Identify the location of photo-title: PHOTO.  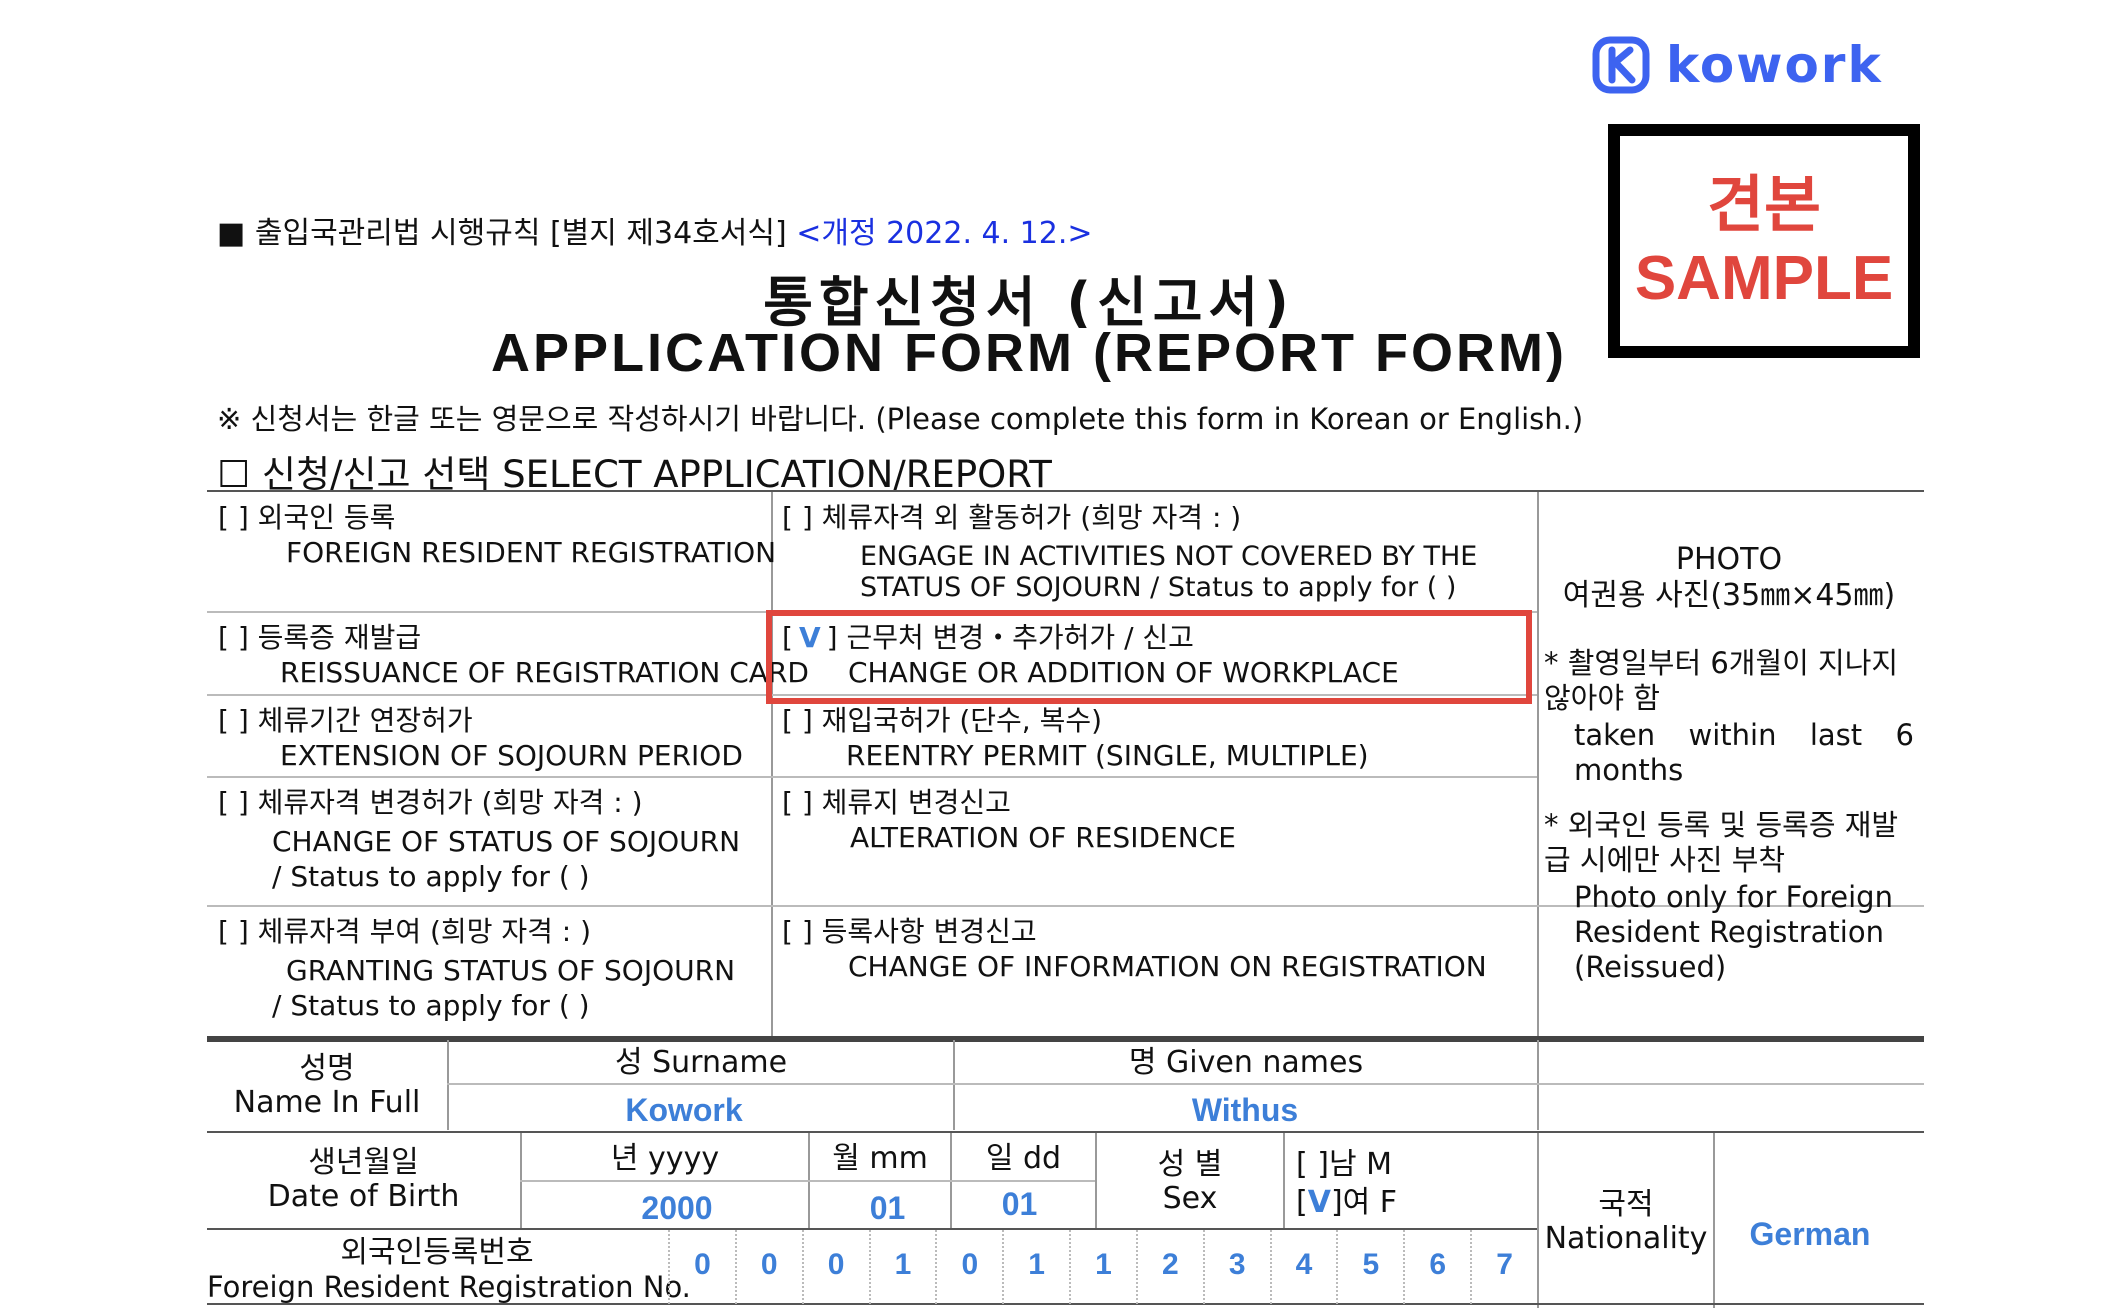
(1729, 559).